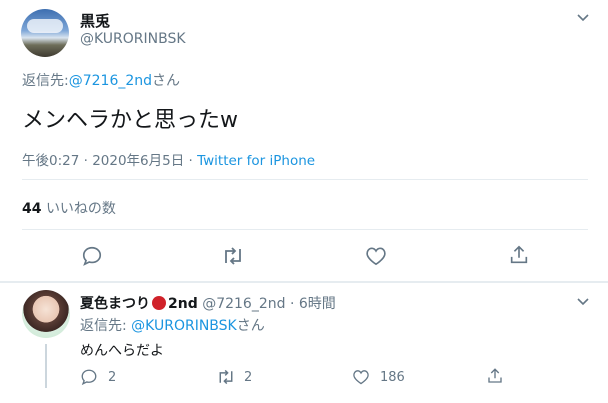 This screenshot has width=608, height=403. I want to click on thread-line, so click(46, 366).